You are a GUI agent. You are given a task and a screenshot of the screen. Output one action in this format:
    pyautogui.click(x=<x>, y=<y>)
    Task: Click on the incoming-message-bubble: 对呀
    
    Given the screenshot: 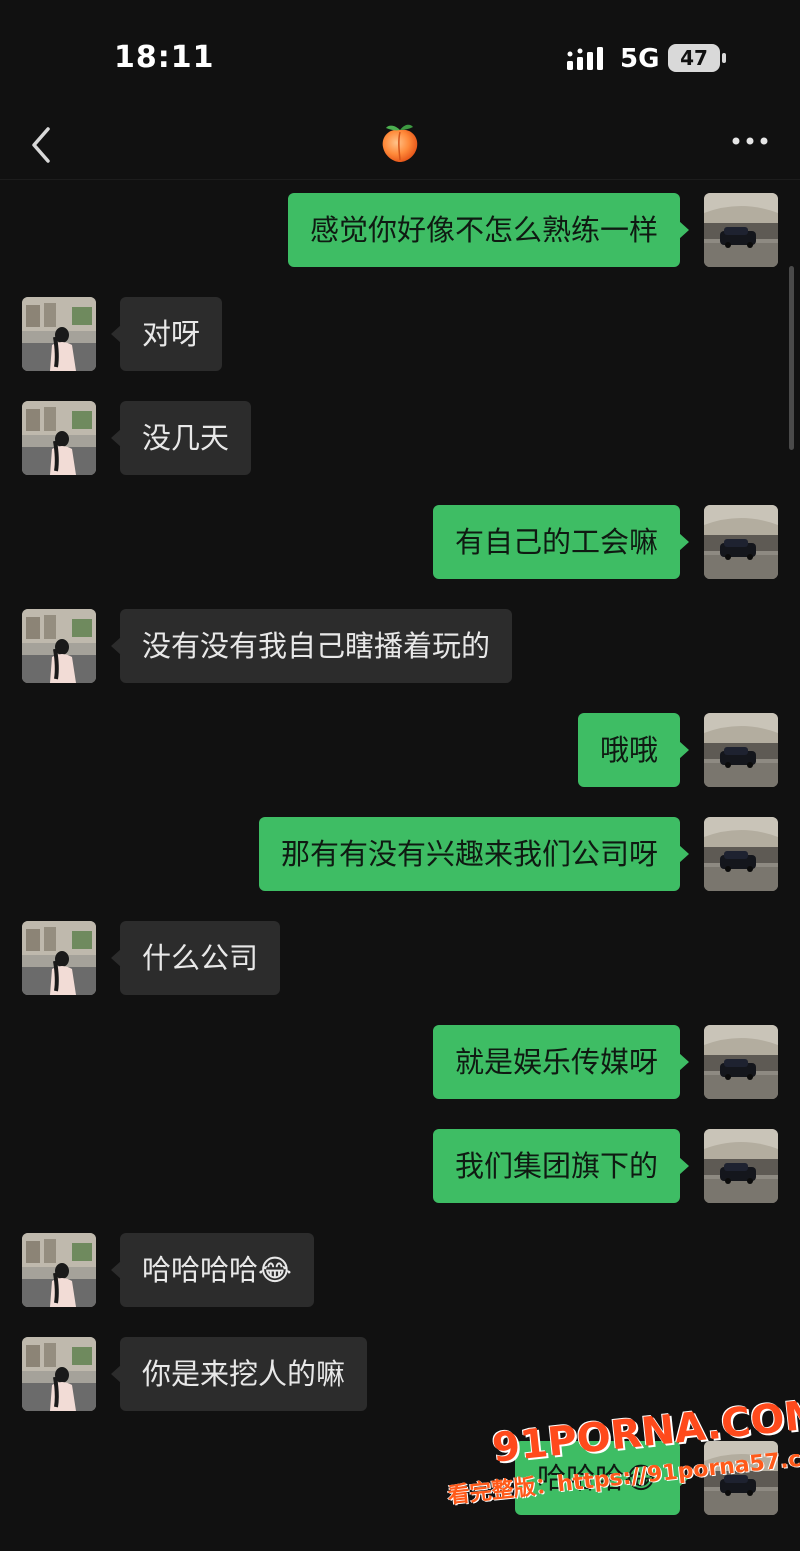 What is the action you would take?
    pyautogui.click(x=166, y=334)
    